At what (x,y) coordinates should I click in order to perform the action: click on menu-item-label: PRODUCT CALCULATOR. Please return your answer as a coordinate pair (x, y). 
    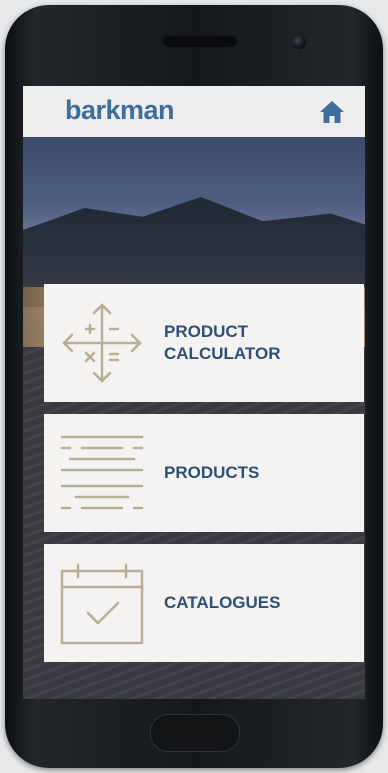
    Looking at the image, I should click on (222, 342).